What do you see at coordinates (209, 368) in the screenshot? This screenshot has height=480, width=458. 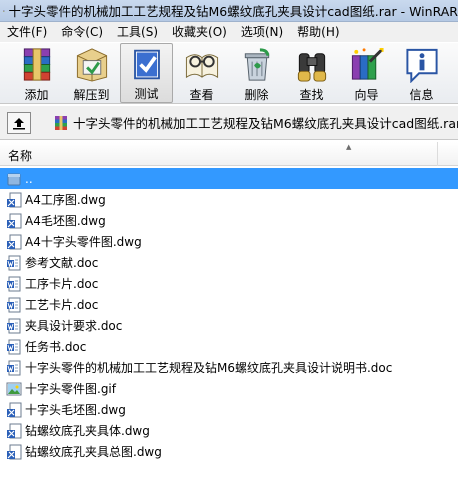 I see `file-name: 十字头零件的机械加工工艺规程及钻M6螺纹底孔夹具设计说明书.doc` at bounding box center [209, 368].